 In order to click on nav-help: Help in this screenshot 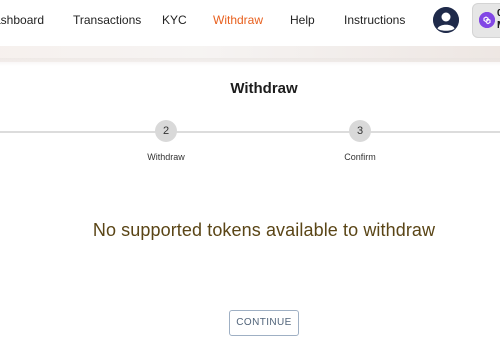, I will do `click(302, 20)`.